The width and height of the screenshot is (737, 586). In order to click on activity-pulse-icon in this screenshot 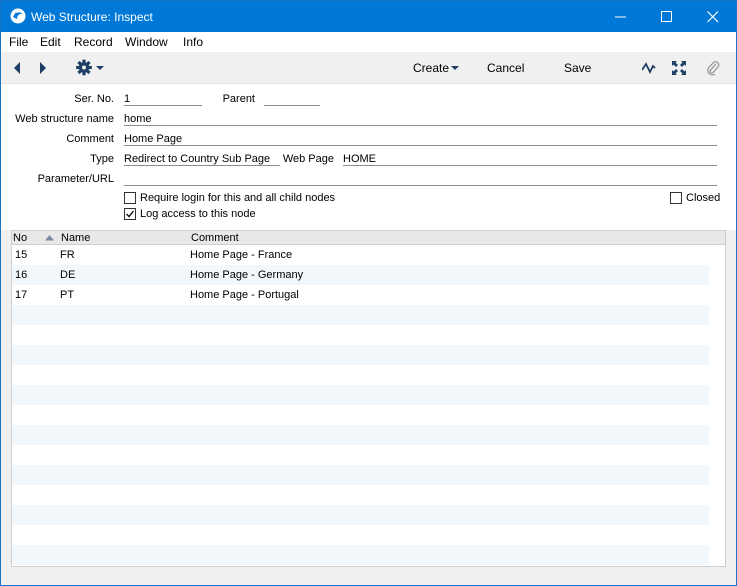, I will do `click(649, 68)`.